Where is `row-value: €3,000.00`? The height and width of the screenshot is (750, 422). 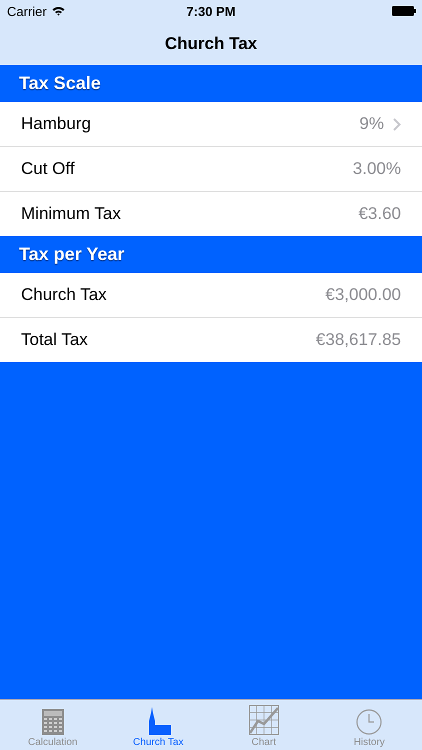
row-value: €3,000.00 is located at coordinates (363, 295).